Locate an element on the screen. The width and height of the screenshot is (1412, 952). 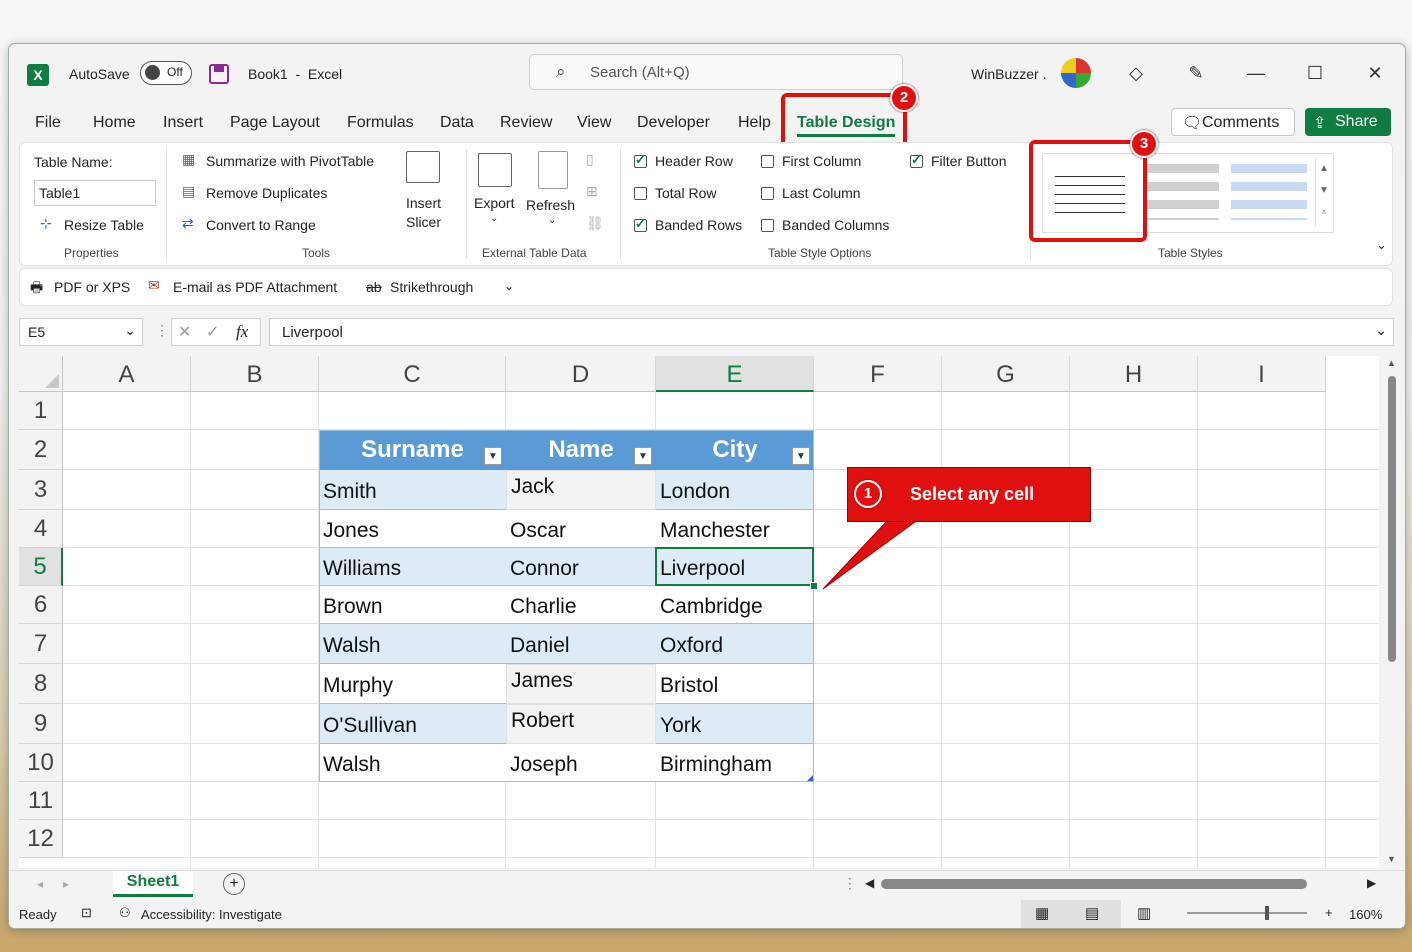
maximize-icon: ☐ is located at coordinates (1315, 73).